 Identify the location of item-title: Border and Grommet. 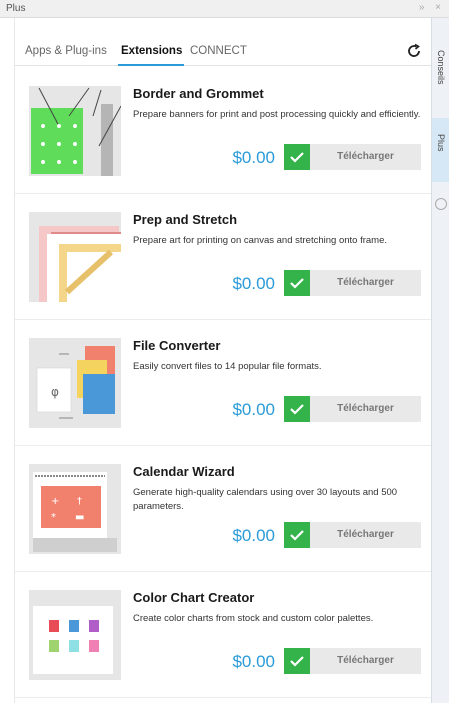
(198, 93).